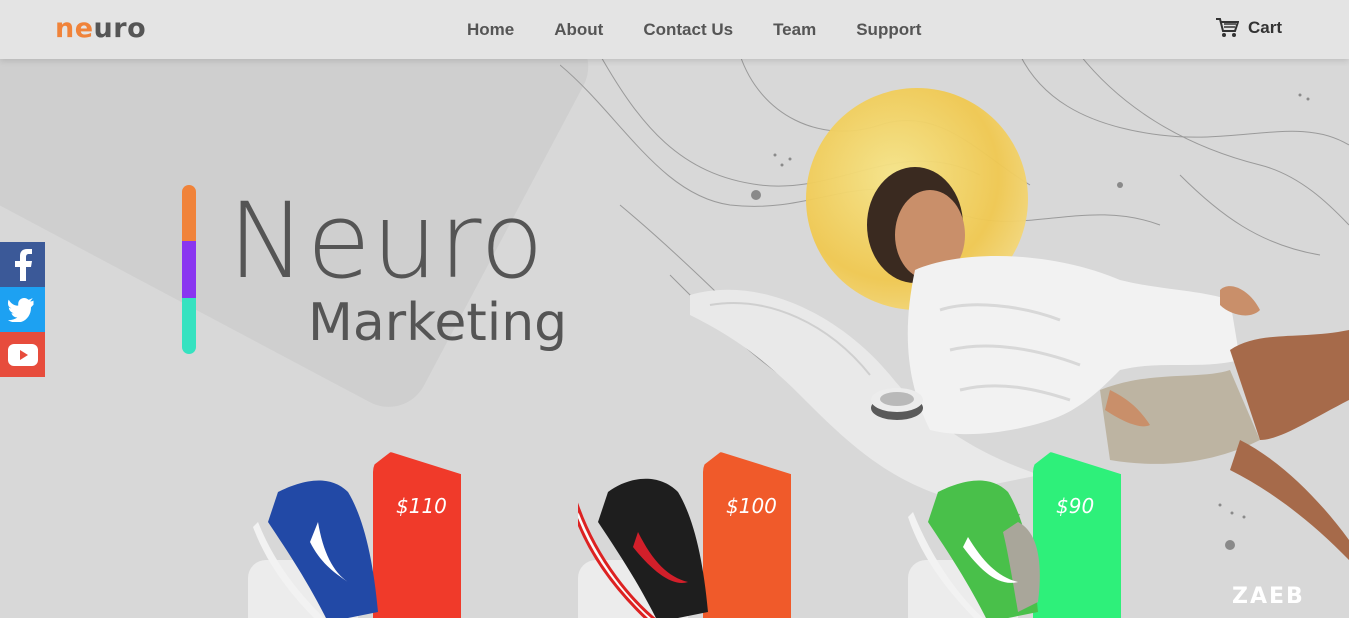 This screenshot has width=1349, height=618. I want to click on watermark-logo: ZAEB, so click(1268, 596).